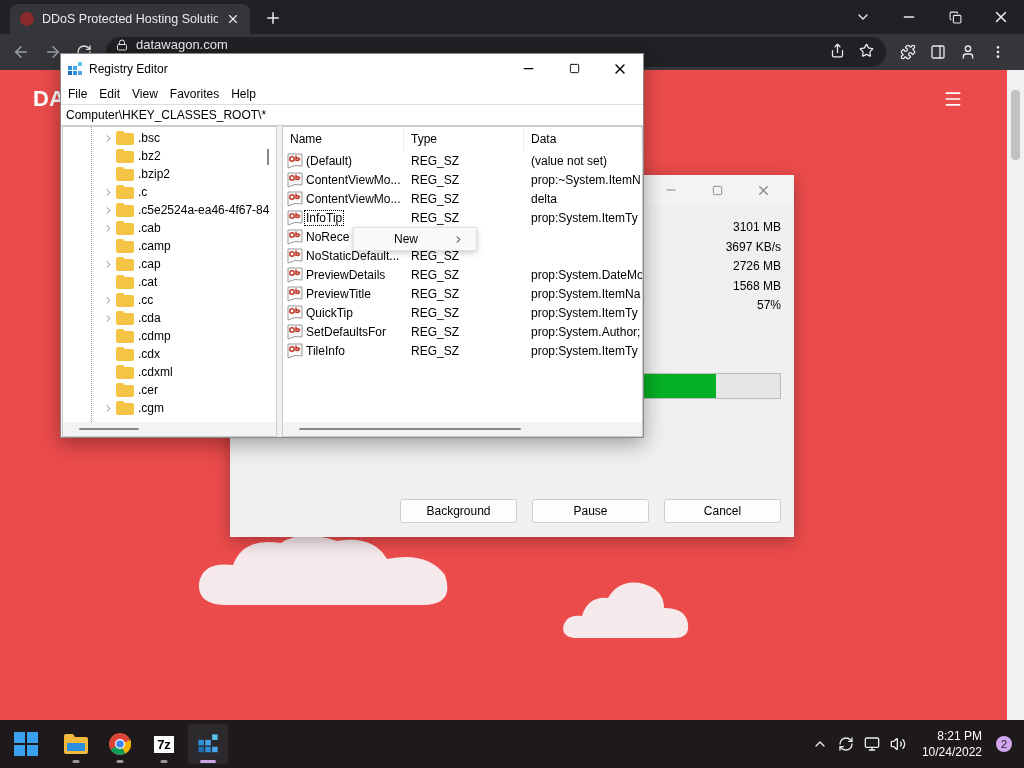 The image size is (1024, 768). What do you see at coordinates (586, 331) in the screenshot?
I see `value-data: prop:System.Author;` at bounding box center [586, 331].